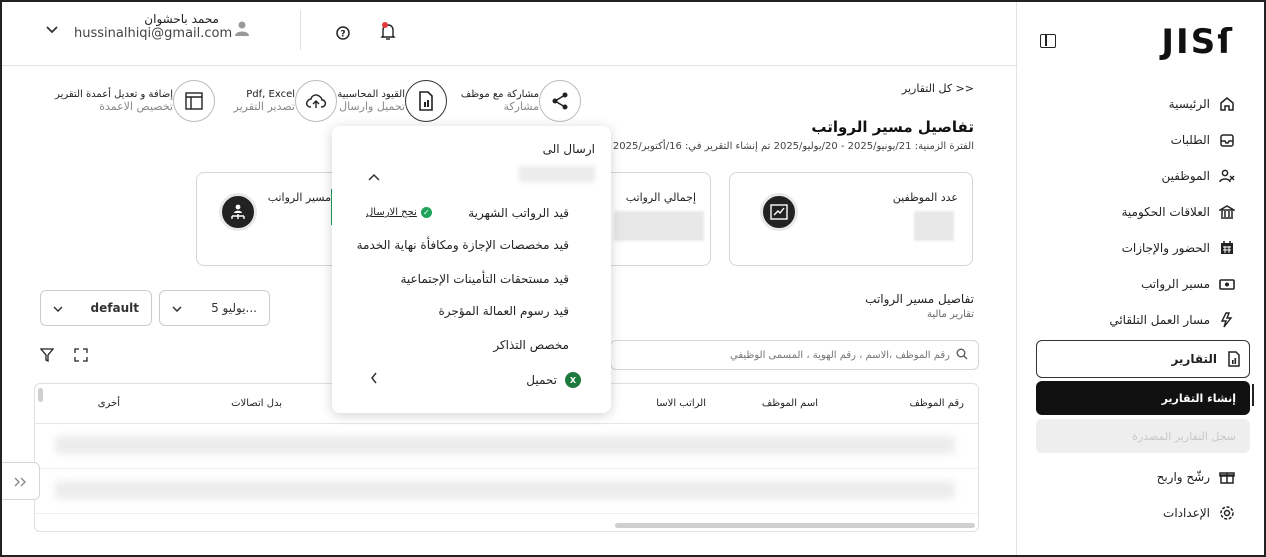 The width and height of the screenshot is (1266, 557). What do you see at coordinates (114, 308) in the screenshot?
I see `view-select-value: default` at bounding box center [114, 308].